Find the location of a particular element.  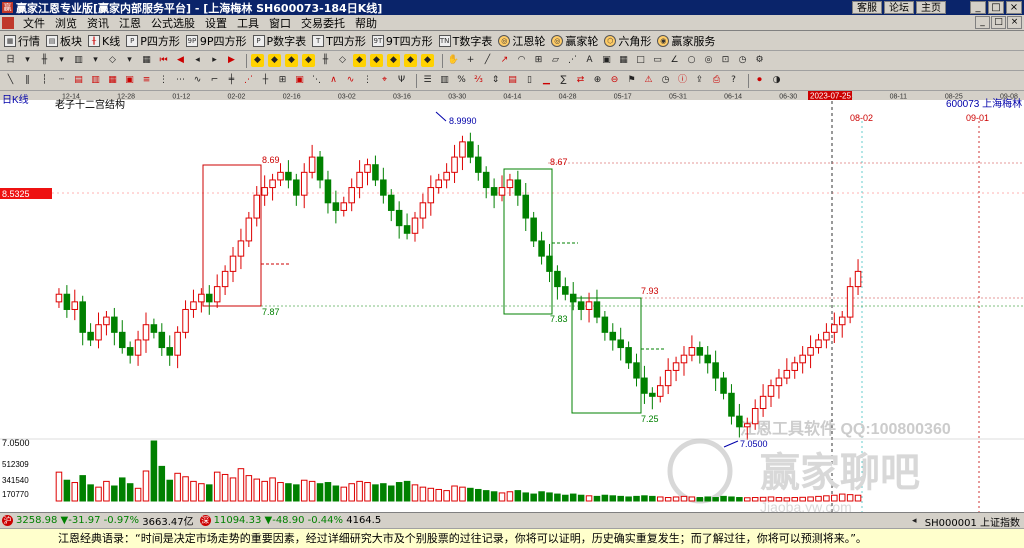

list-icon: ☰ is located at coordinates (427, 80).